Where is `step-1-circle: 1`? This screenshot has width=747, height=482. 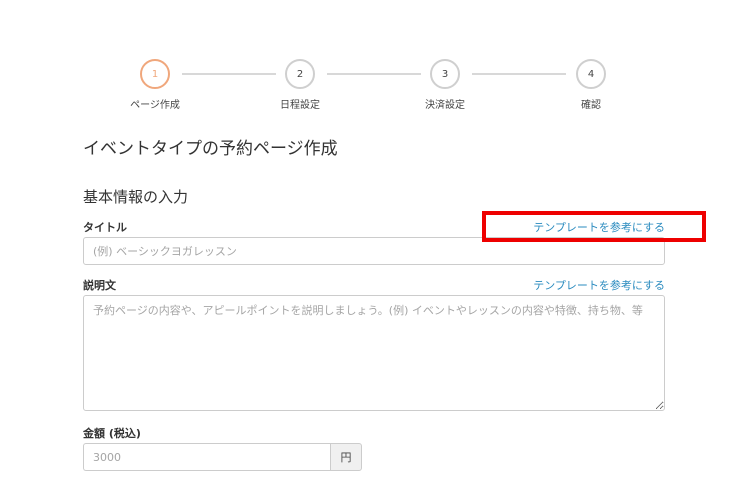
step-1-circle: 1 is located at coordinates (155, 74).